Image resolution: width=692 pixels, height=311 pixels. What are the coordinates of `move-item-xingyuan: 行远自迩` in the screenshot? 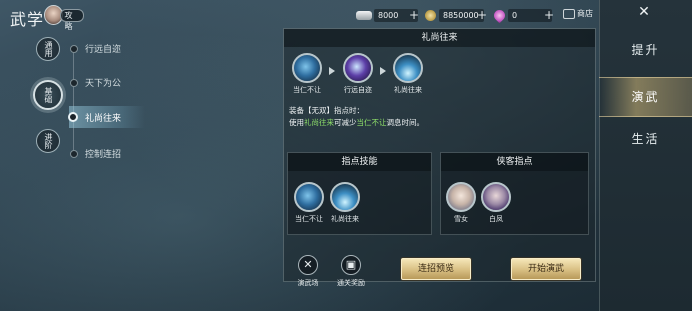 It's located at (95, 48).